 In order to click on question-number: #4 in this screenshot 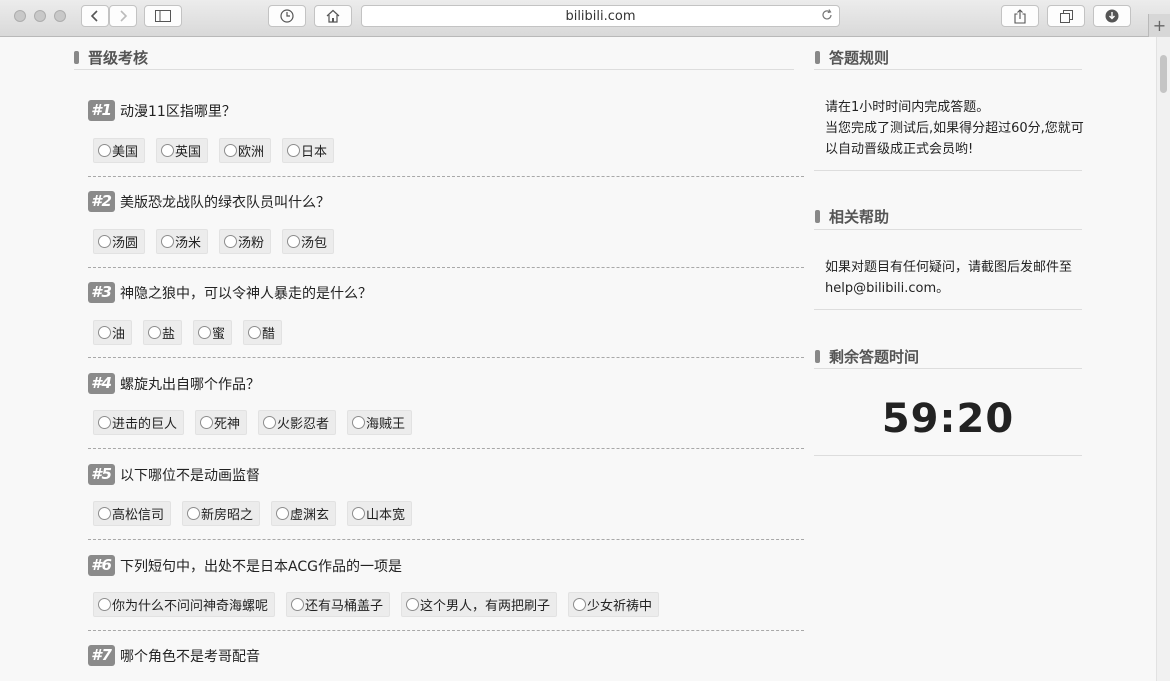, I will do `click(101, 383)`.